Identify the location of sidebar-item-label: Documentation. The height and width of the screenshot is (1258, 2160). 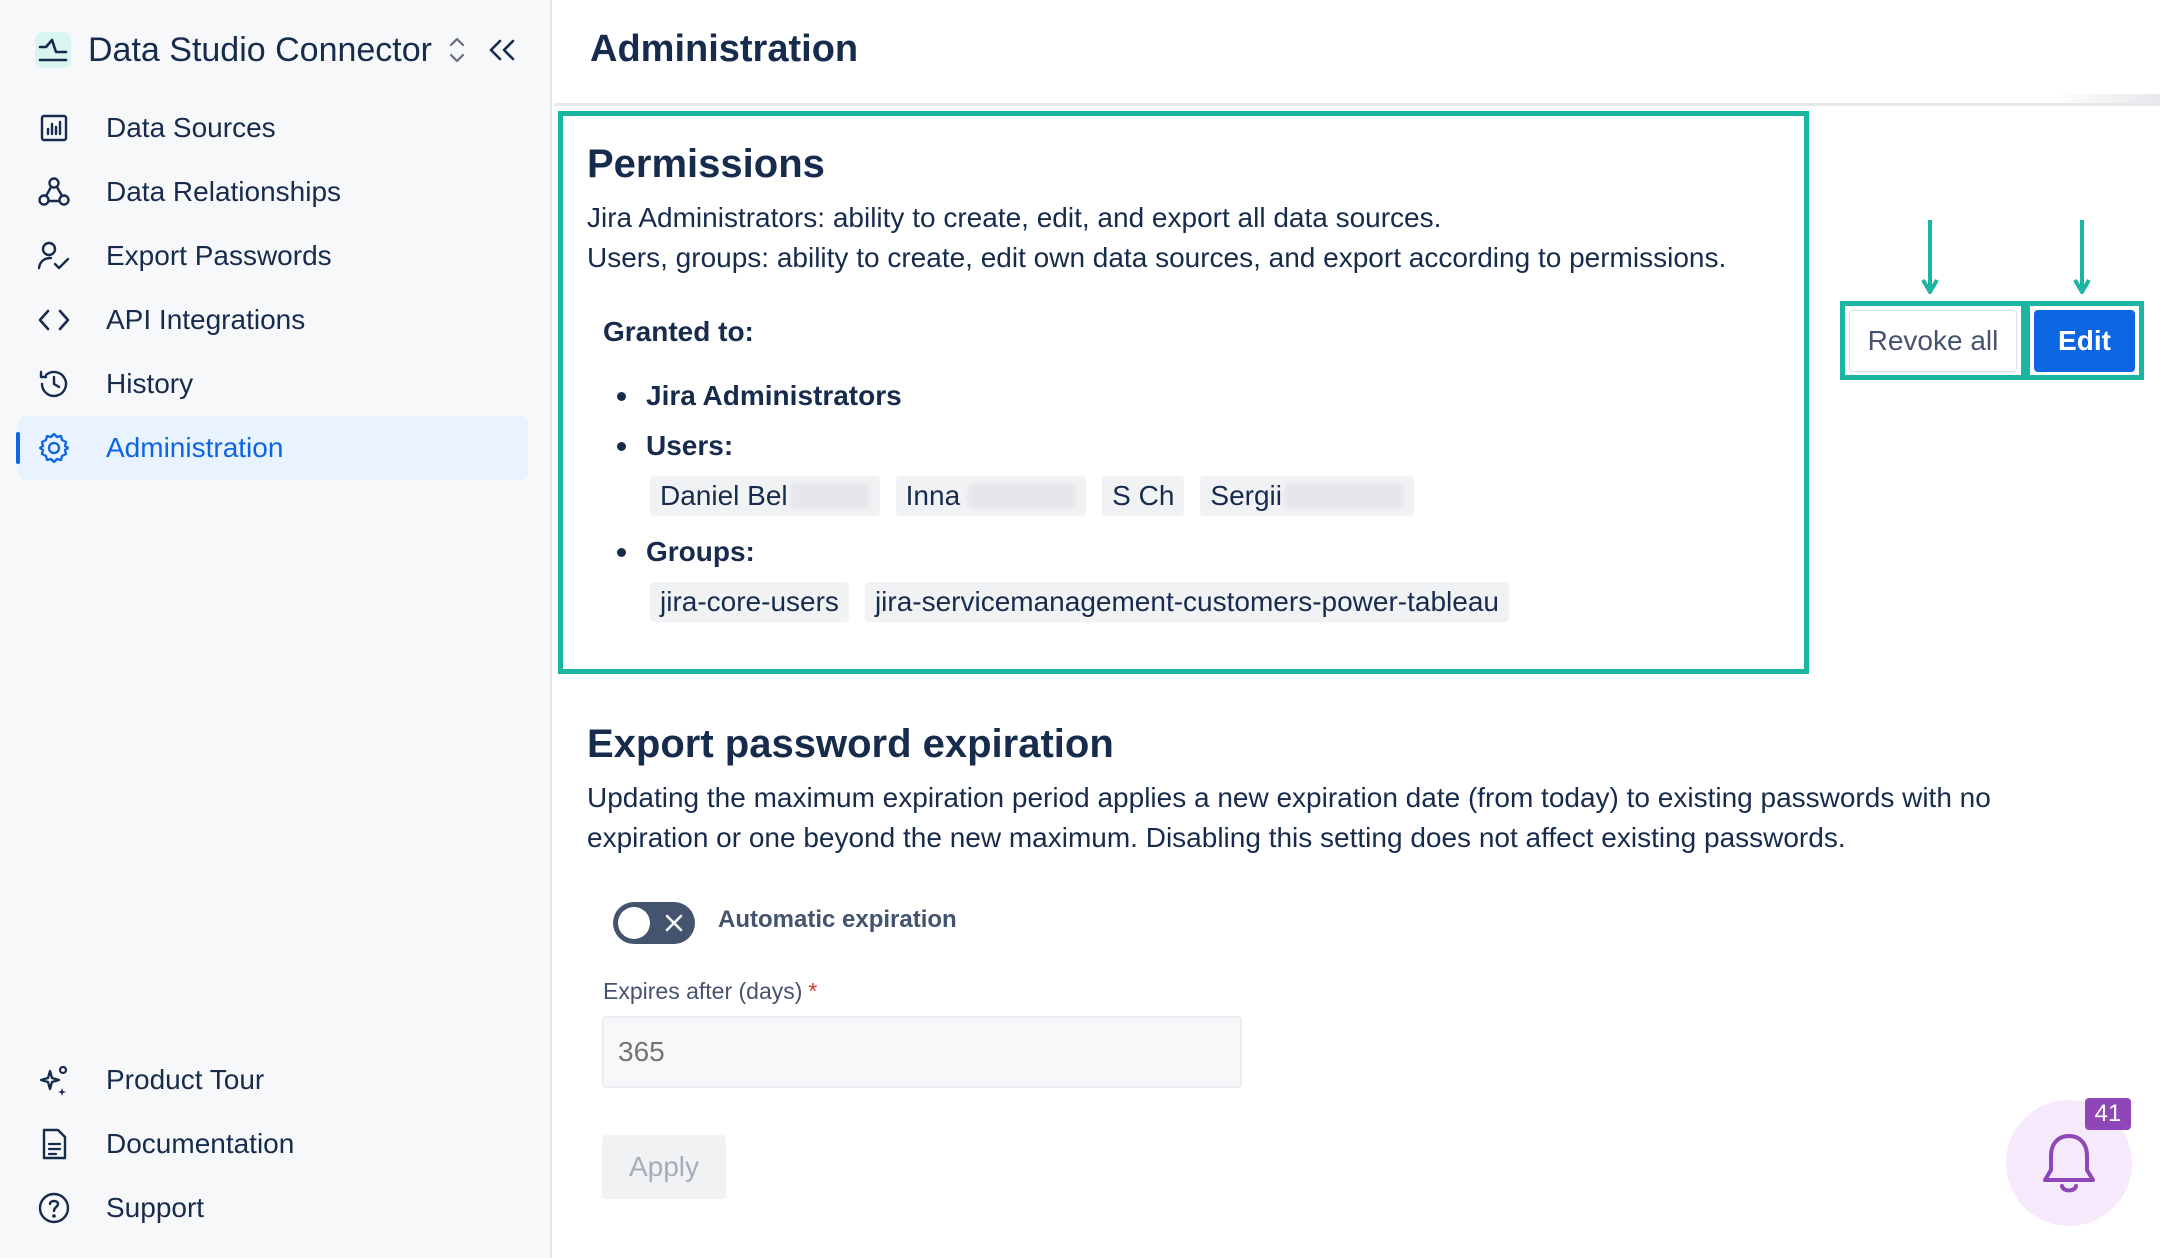
(200, 1143).